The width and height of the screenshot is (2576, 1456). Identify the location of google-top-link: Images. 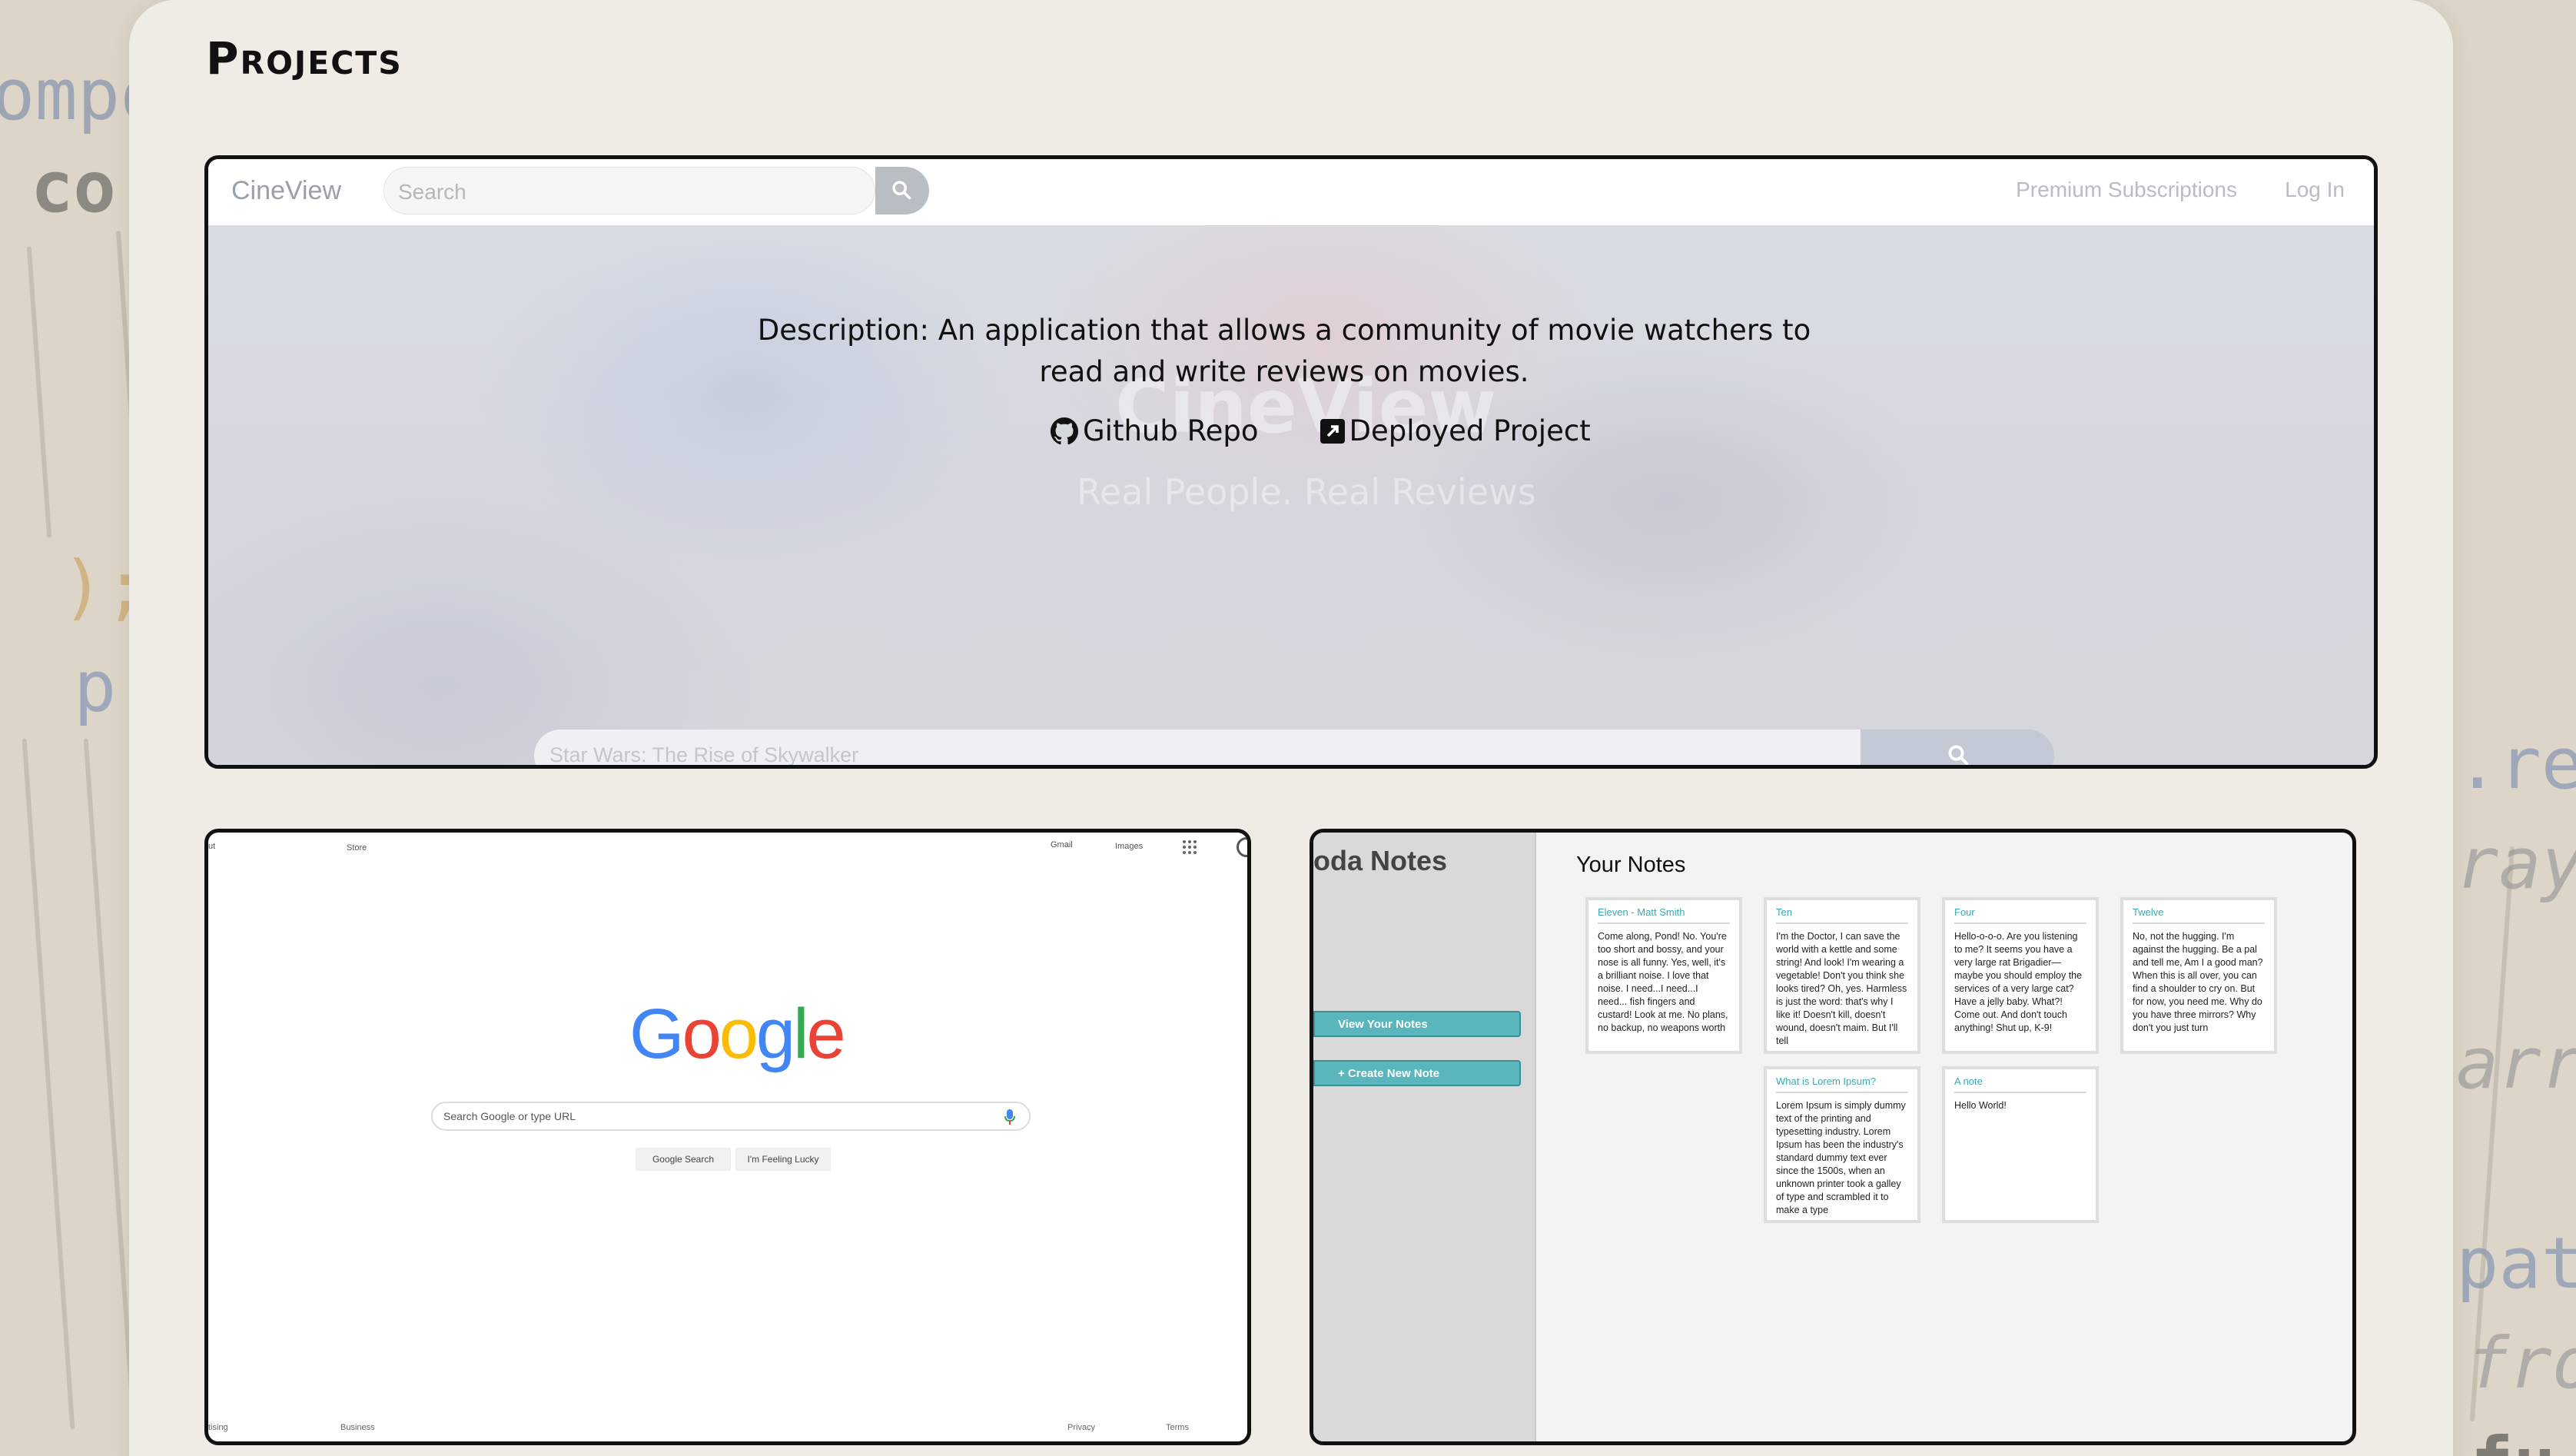
(1129, 847).